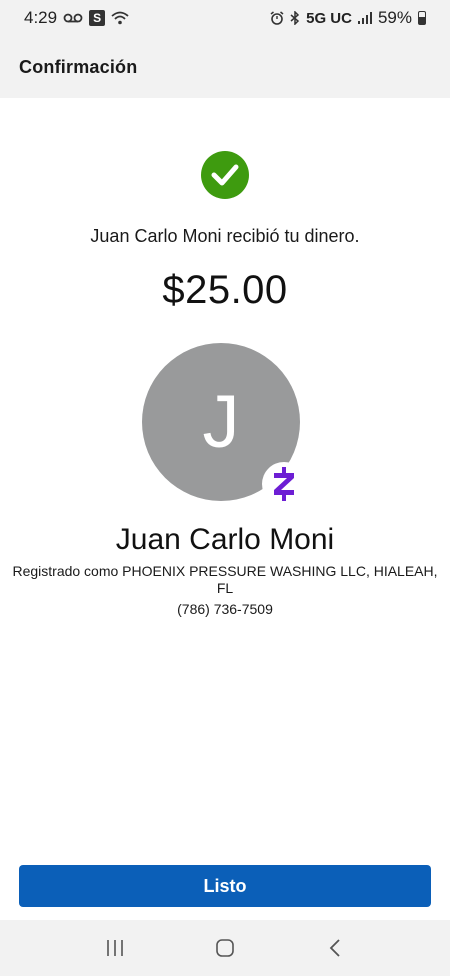  Describe the element at coordinates (225, 290) in the screenshot. I see `amount: $25.00` at that location.